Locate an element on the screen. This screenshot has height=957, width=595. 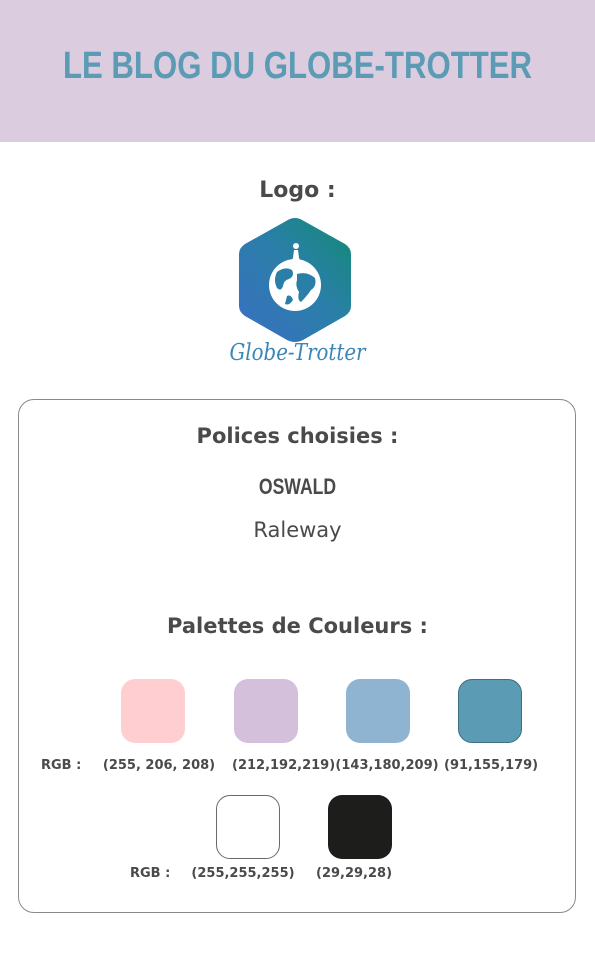
rgb-value-black: (29,29,28) is located at coordinates (354, 873).